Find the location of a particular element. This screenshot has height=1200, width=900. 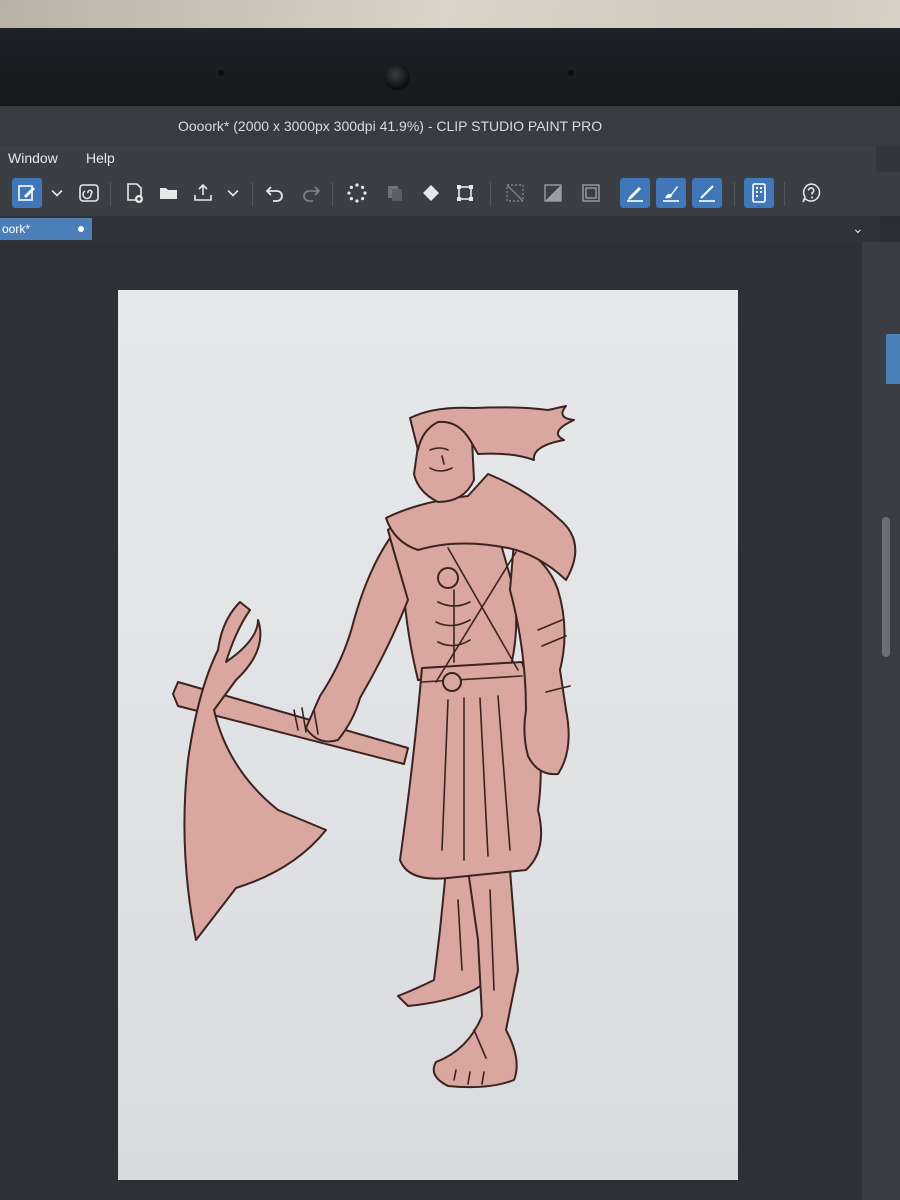

selection-layer-icon is located at coordinates (553, 193).